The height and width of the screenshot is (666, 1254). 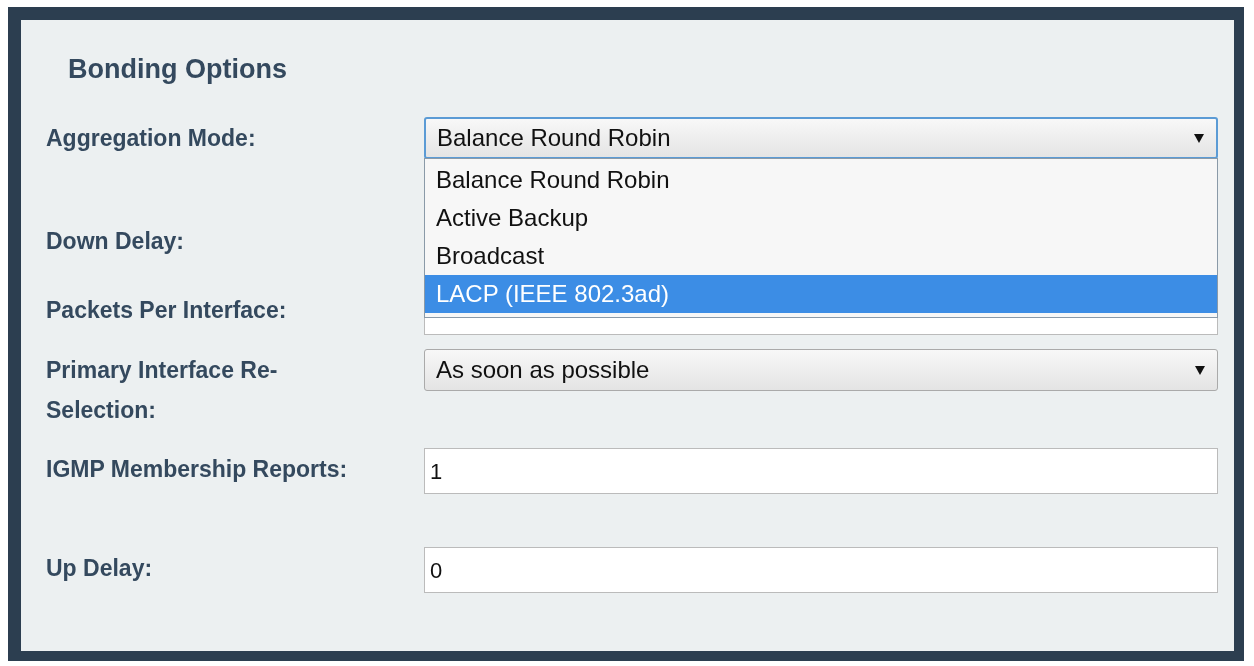 I want to click on dropdown-select: Balance Round Robin, so click(x=821, y=138).